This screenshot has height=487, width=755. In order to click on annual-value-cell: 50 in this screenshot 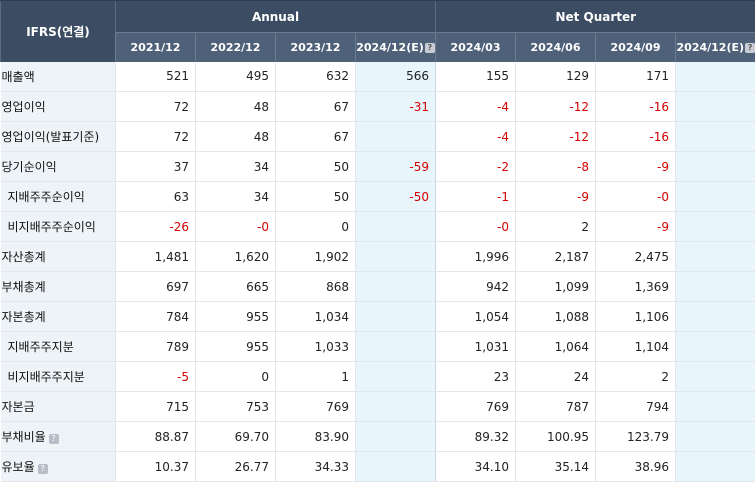, I will do `click(315, 166)`.